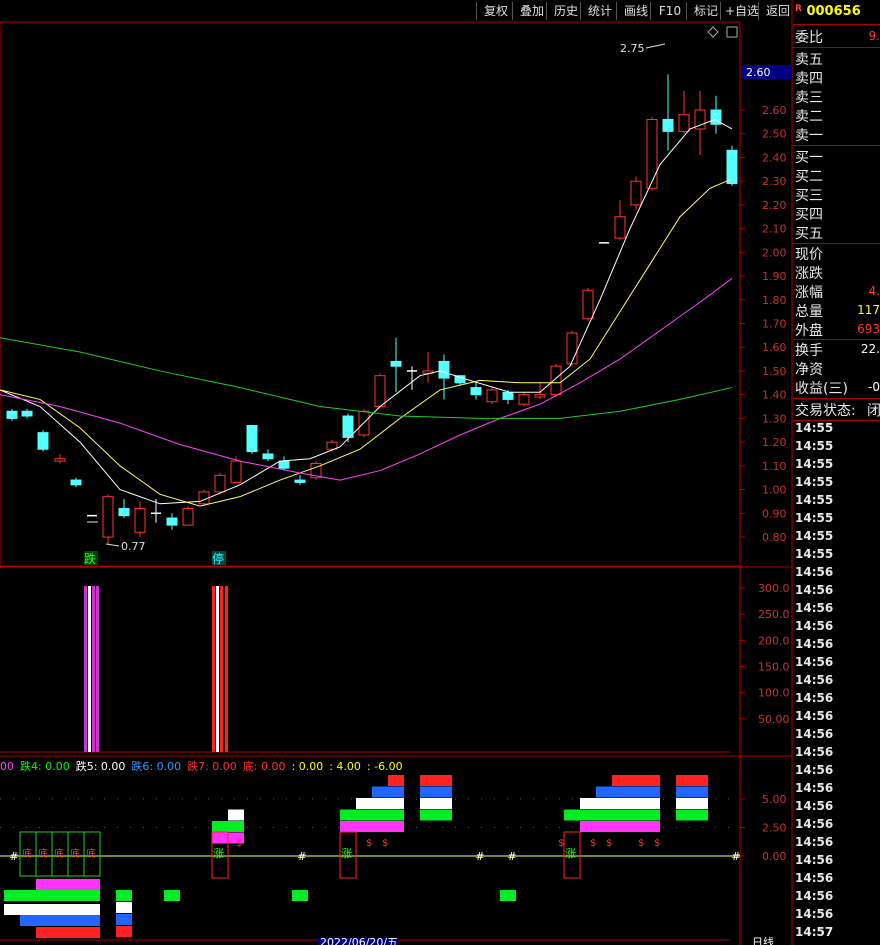 The height and width of the screenshot is (945, 880). What do you see at coordinates (774, 300) in the screenshot?
I see `price-axis-label: 1.80` at bounding box center [774, 300].